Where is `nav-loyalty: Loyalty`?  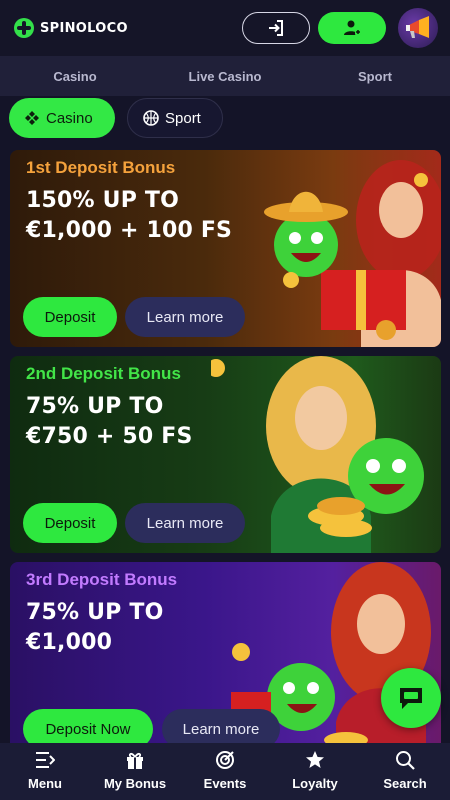
nav-loyalty: Loyalty is located at coordinates (315, 771).